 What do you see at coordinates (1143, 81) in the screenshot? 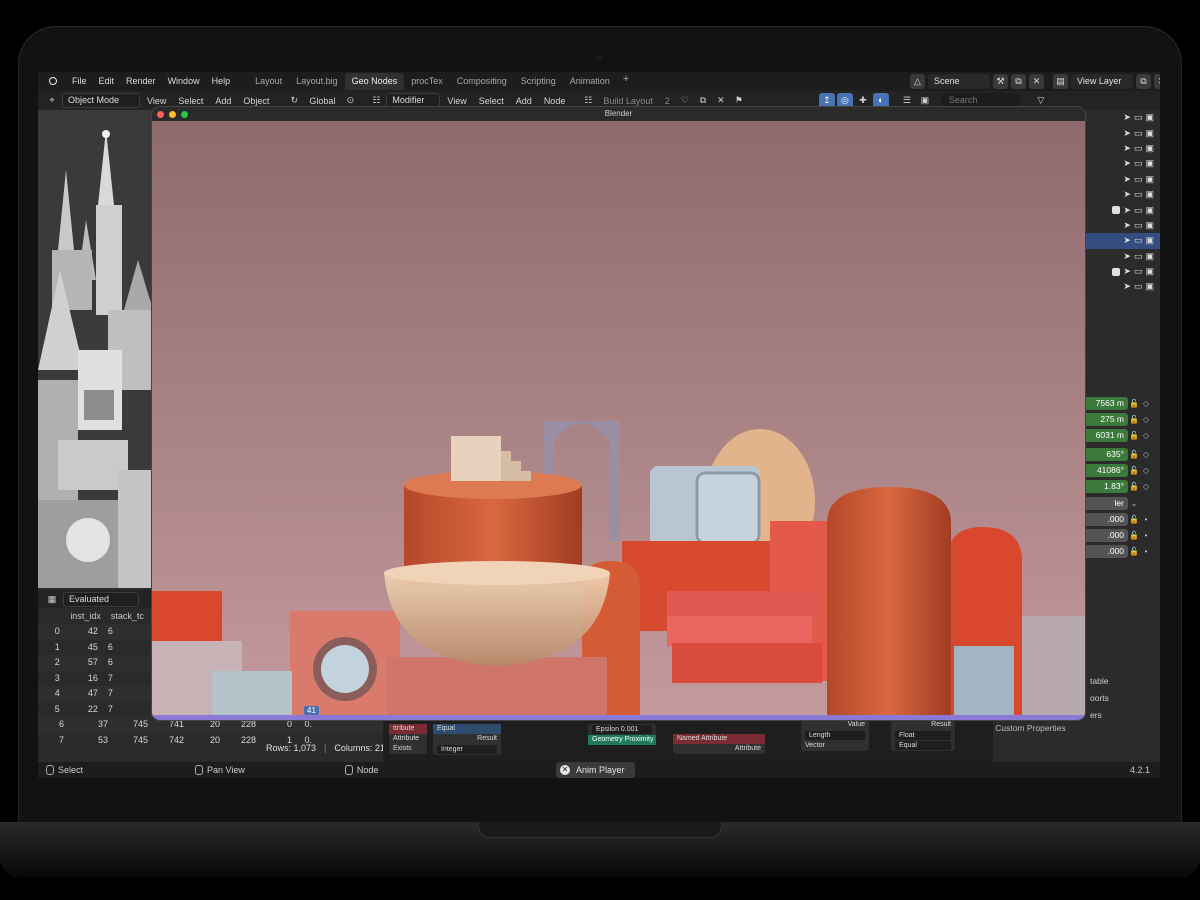
I see `new-view-layer-icon: ⧉` at bounding box center [1143, 81].